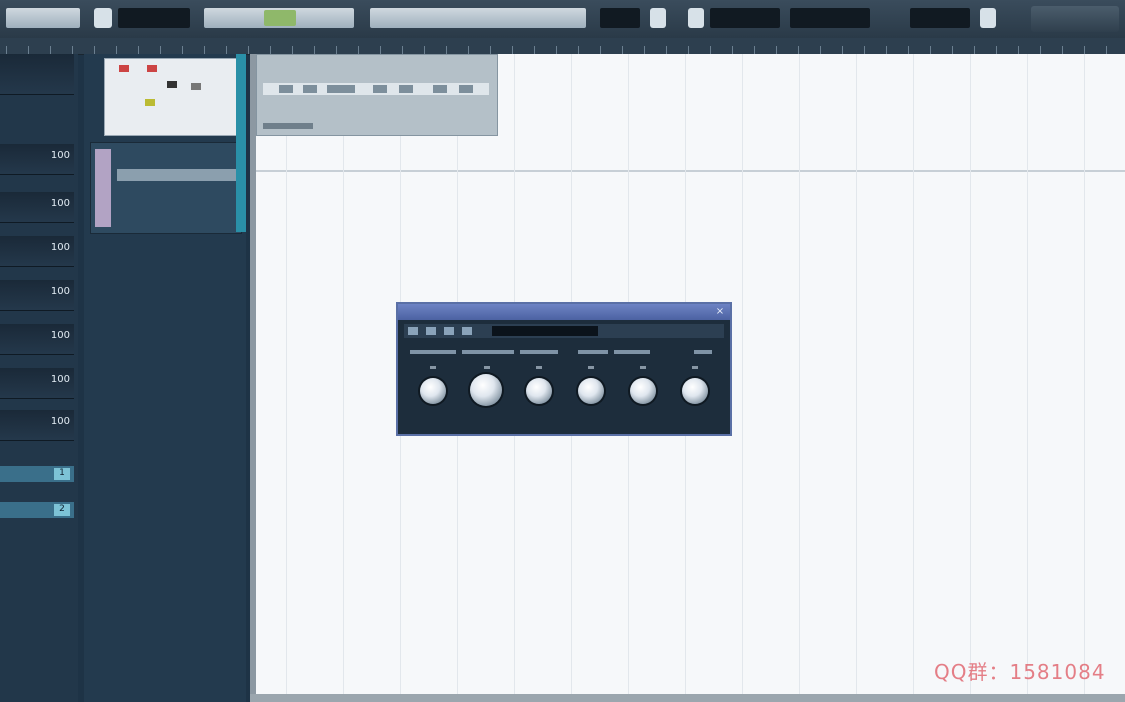 This screenshot has height=702, width=1125. What do you see at coordinates (172, 97) in the screenshot?
I see `pattern-preview` at bounding box center [172, 97].